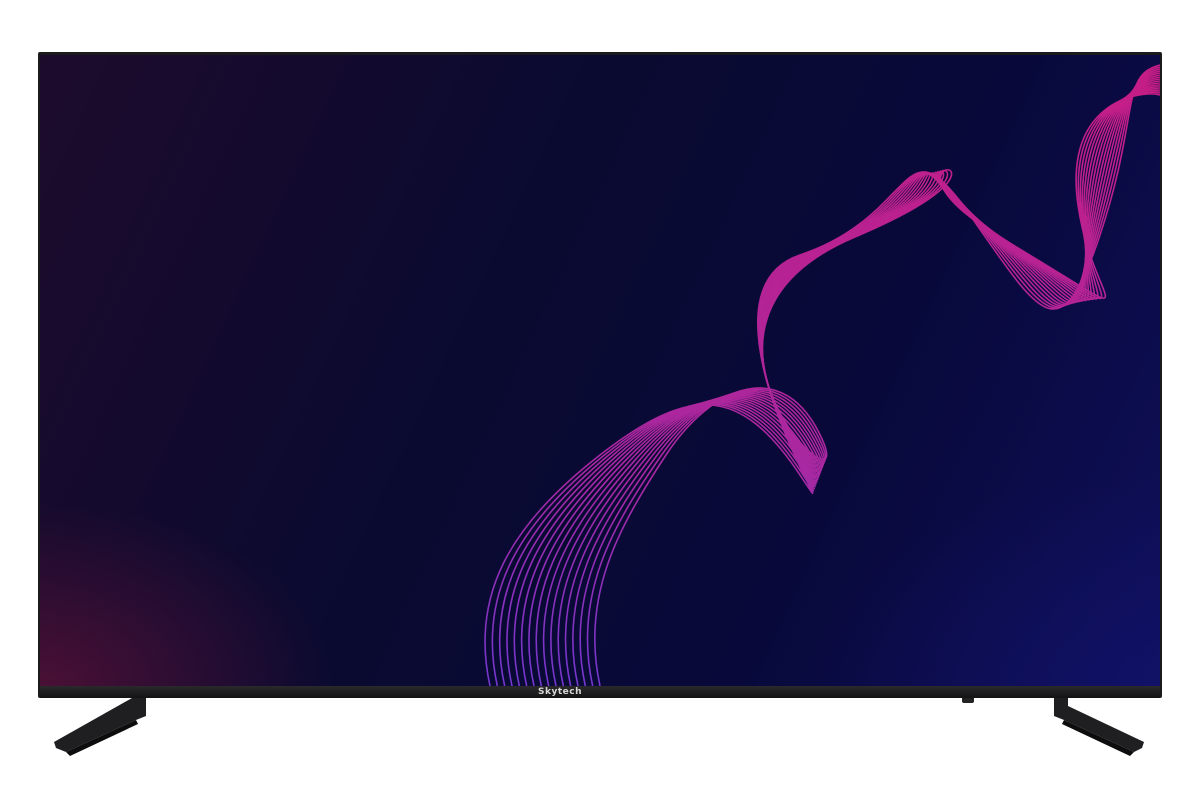 This screenshot has height=806, width=1200. I want to click on tv-stand, so click(599, 727).